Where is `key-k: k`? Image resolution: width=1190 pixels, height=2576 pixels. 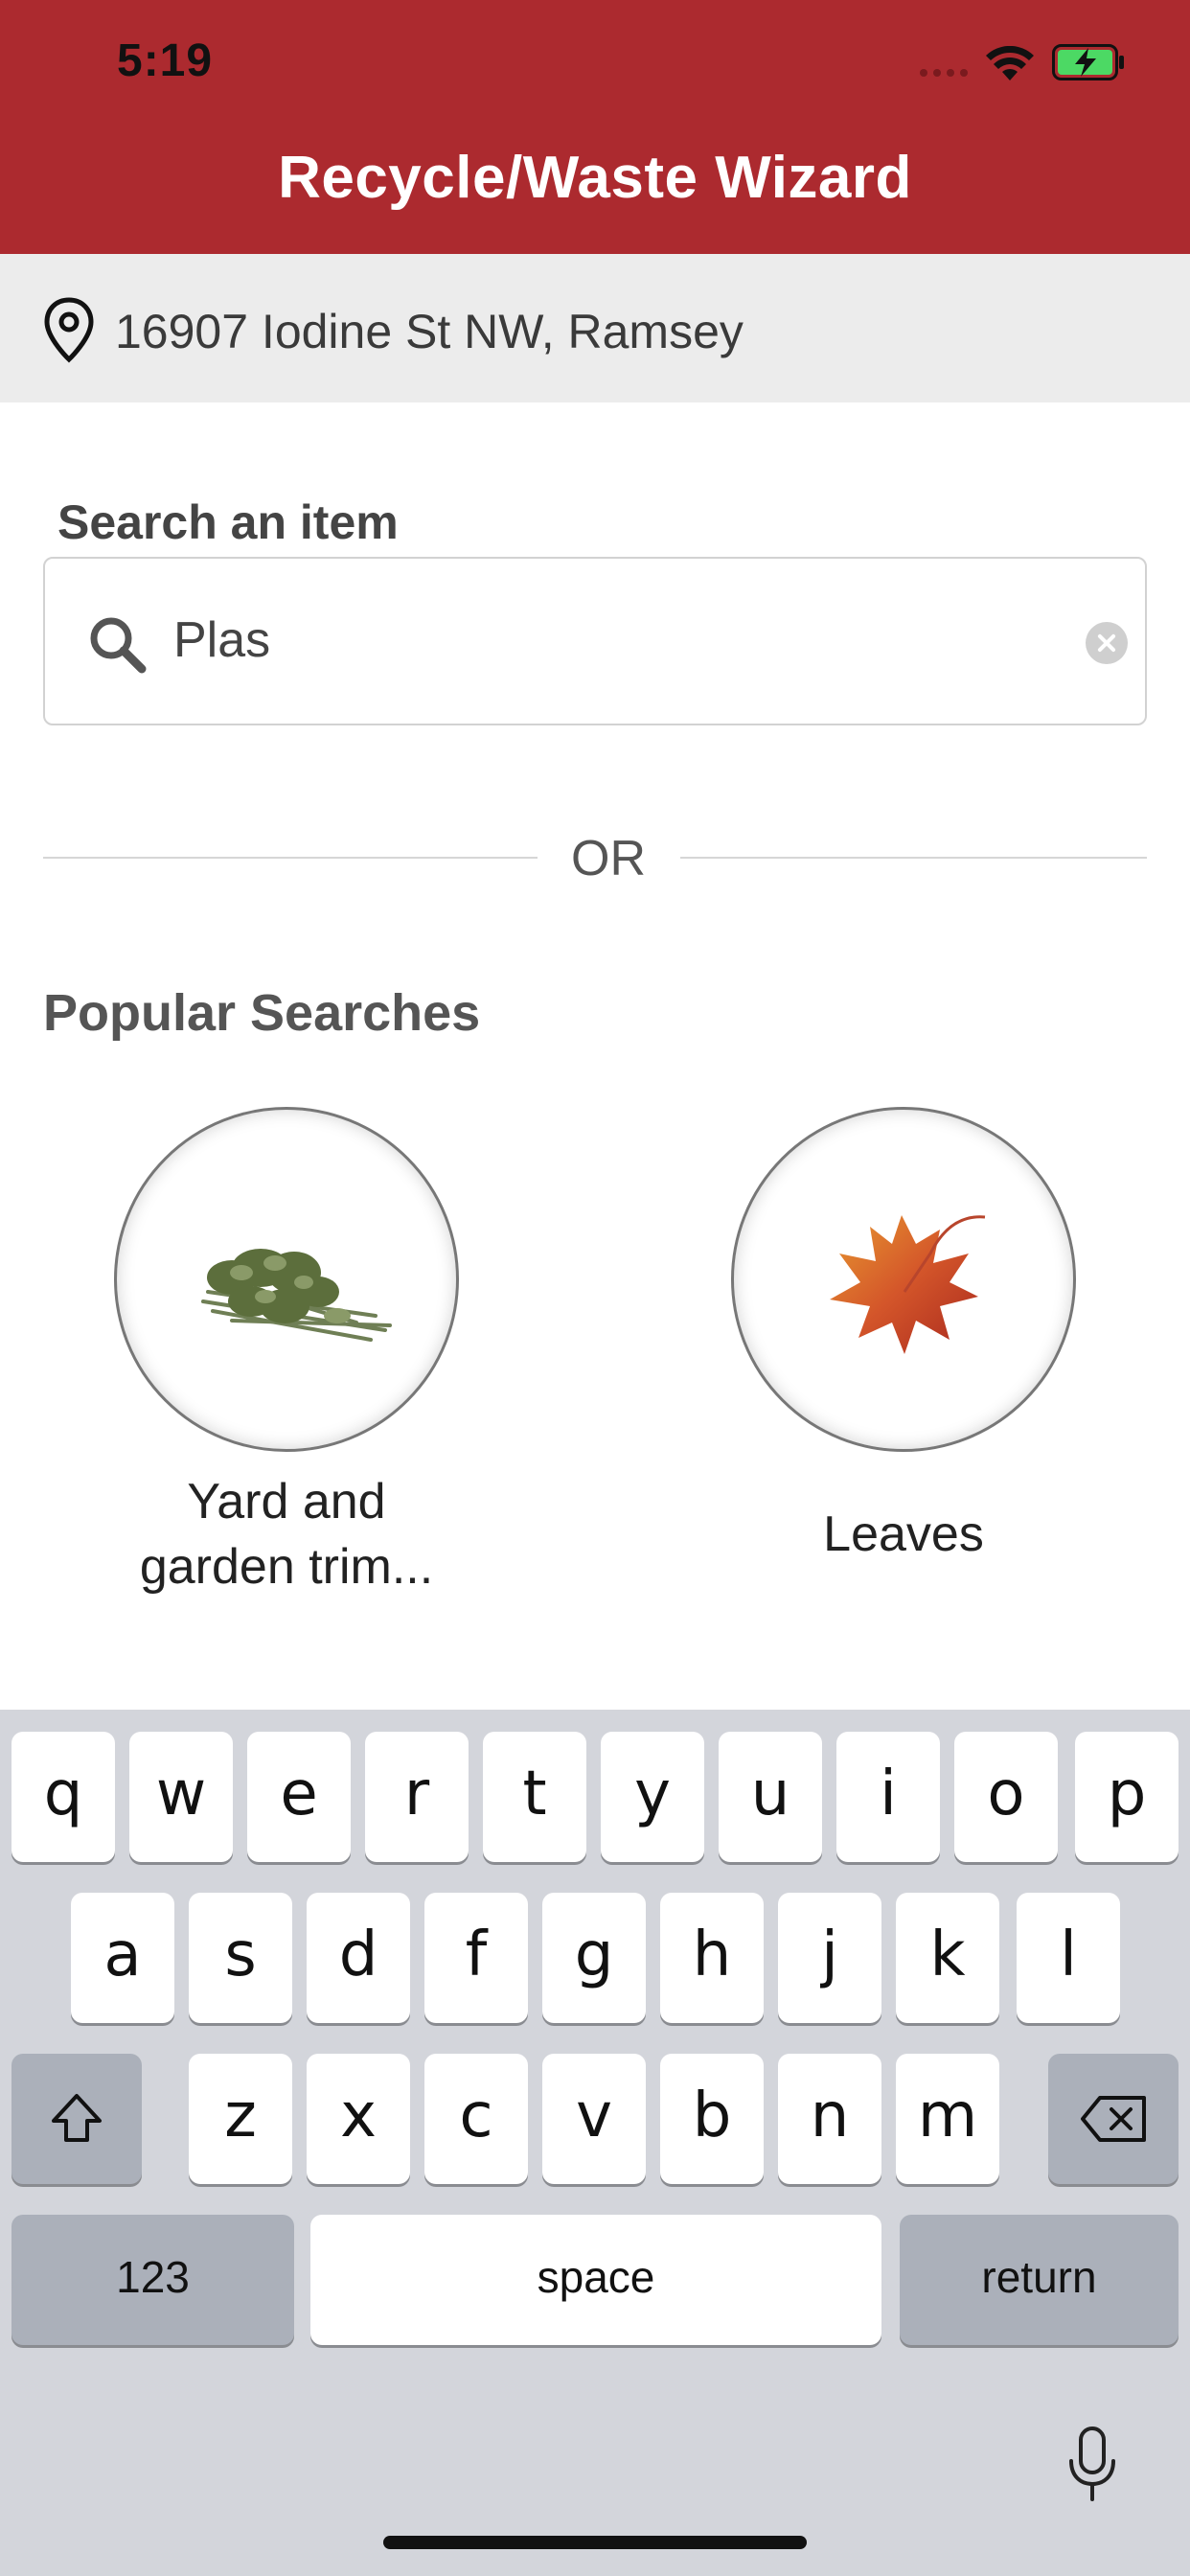
key-k: k is located at coordinates (948, 1958).